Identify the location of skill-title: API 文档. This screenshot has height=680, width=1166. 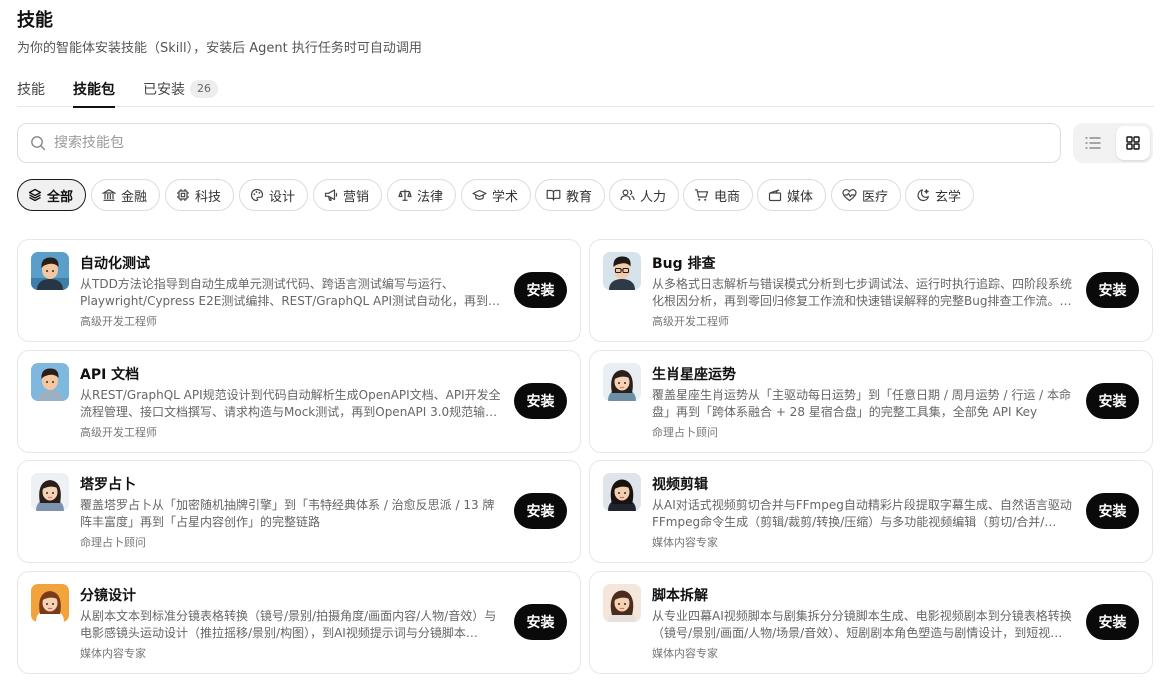
(110, 375).